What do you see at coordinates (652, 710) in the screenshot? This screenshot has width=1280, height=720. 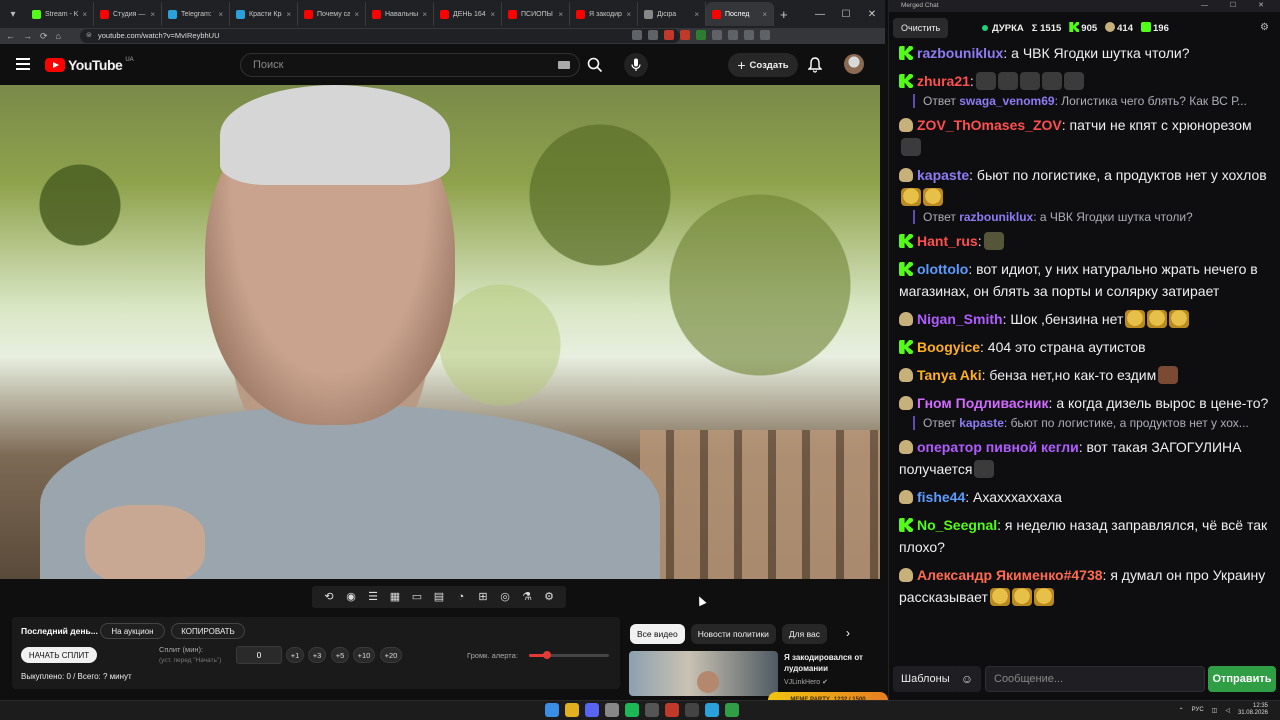 I see `steam-icon` at bounding box center [652, 710].